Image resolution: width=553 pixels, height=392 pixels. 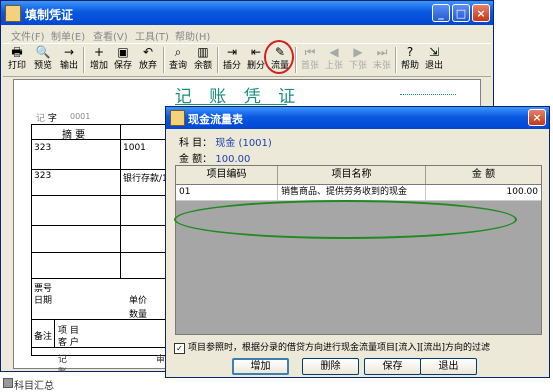 I want to click on voucher-app-icon, so click(x=13, y=13).